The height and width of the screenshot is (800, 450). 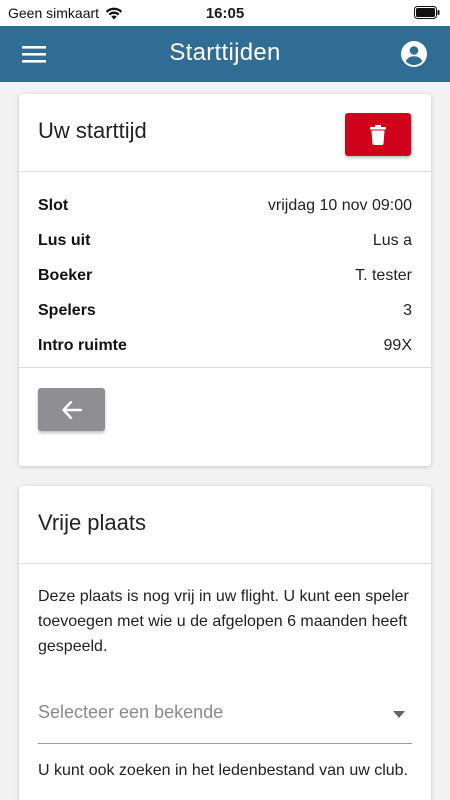 I want to click on back-button, so click(x=71, y=409).